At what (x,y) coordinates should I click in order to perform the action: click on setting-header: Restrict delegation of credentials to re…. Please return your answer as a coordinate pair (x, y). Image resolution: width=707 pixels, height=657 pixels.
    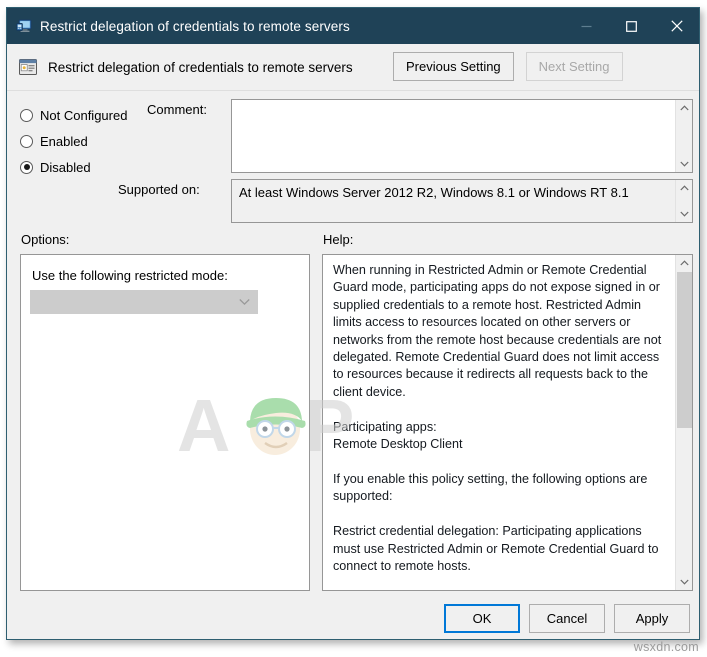
    Looking at the image, I should click on (353, 67).